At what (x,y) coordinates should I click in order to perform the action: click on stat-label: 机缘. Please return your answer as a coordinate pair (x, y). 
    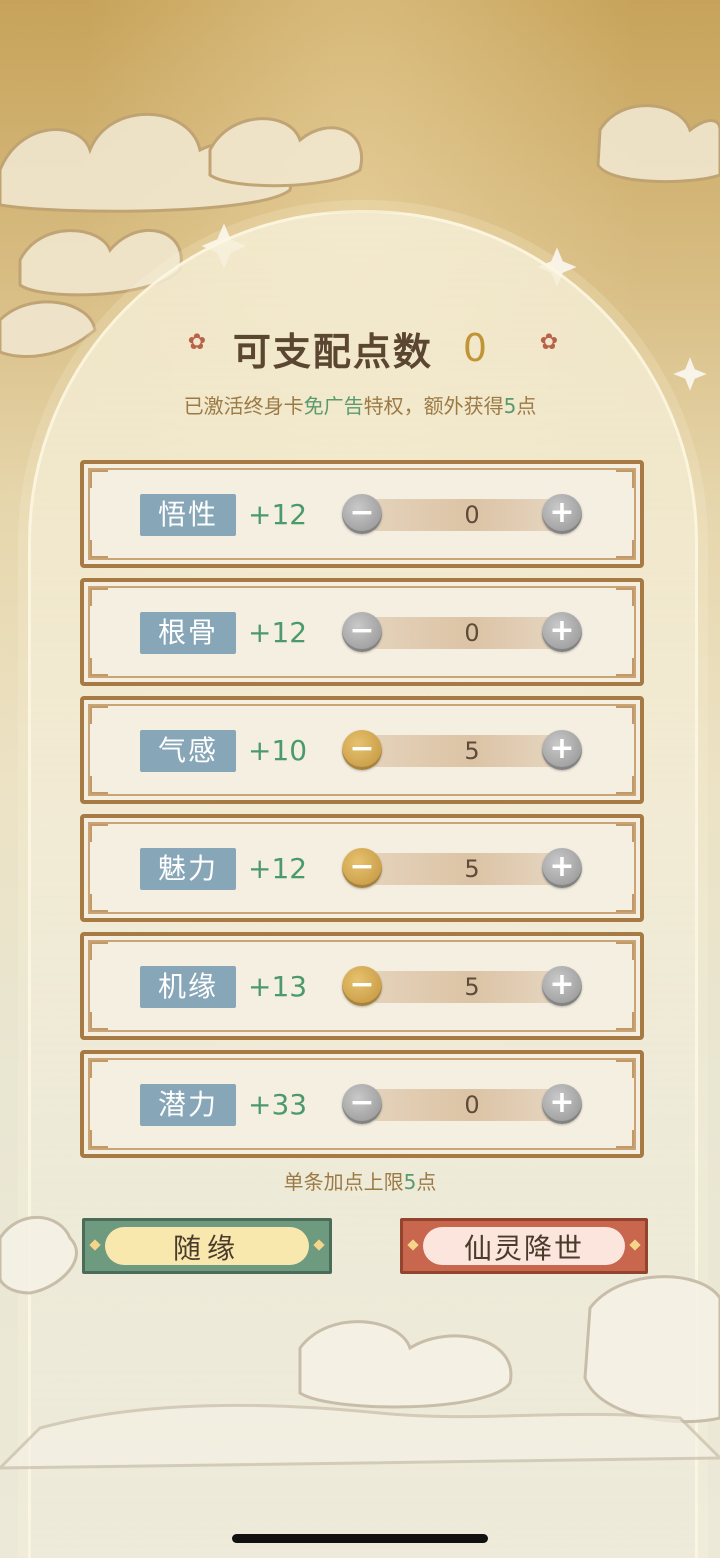
    Looking at the image, I should click on (188, 987).